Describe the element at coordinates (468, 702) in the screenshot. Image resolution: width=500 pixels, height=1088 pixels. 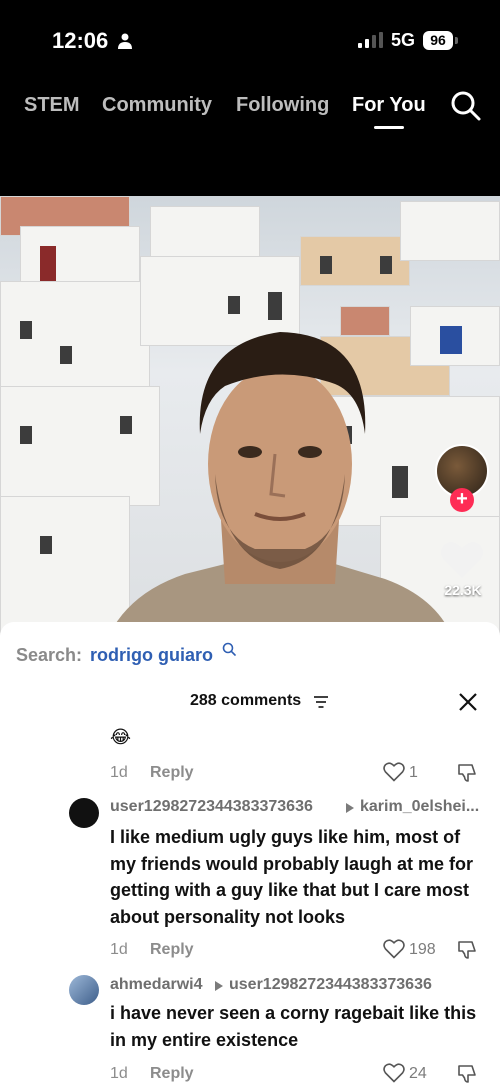
I see `close-icon` at that location.